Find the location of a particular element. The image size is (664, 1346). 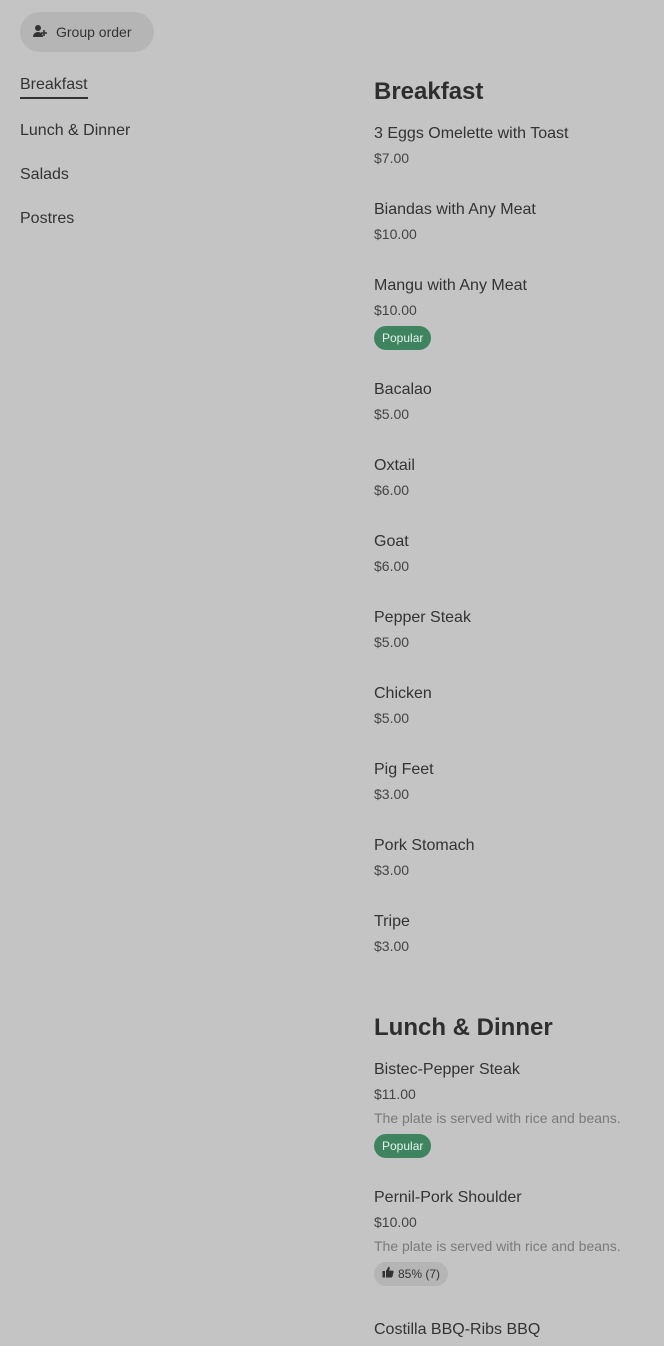

menu-item: Mangu with Any Meat $10.00 Popular is located at coordinates (514, 313).